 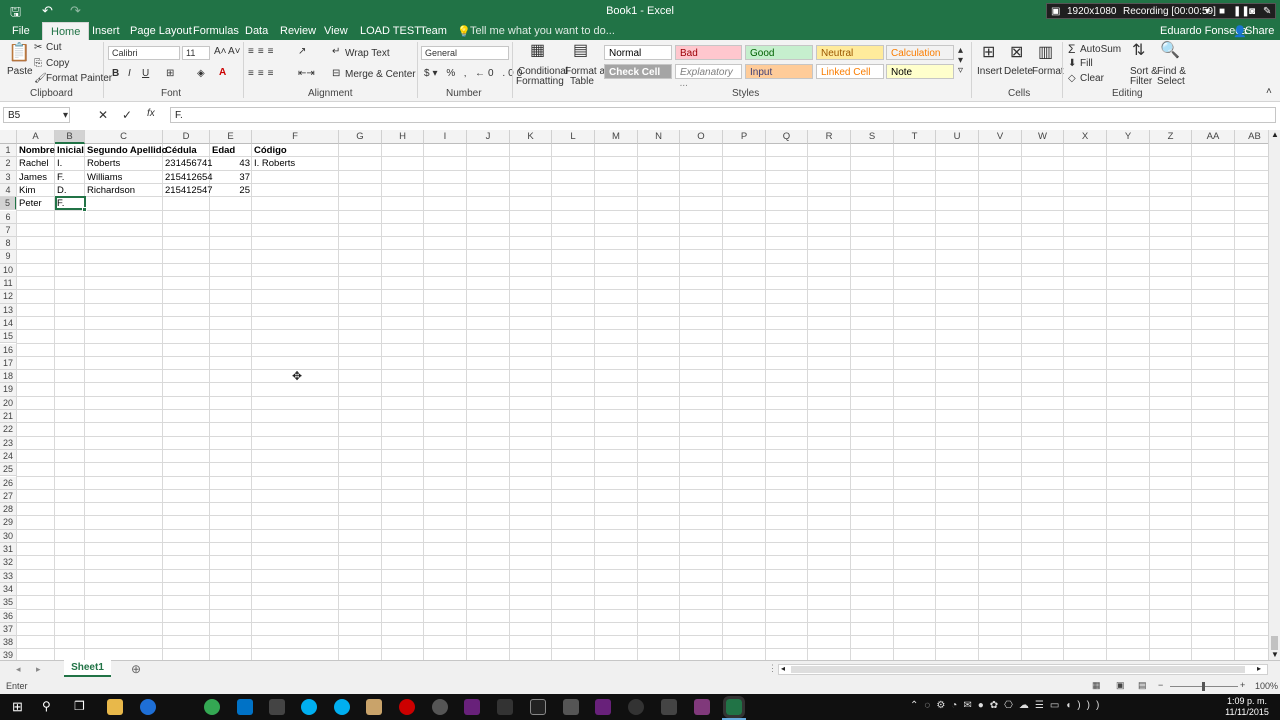 I want to click on column-header-s: S, so click(x=872, y=137).